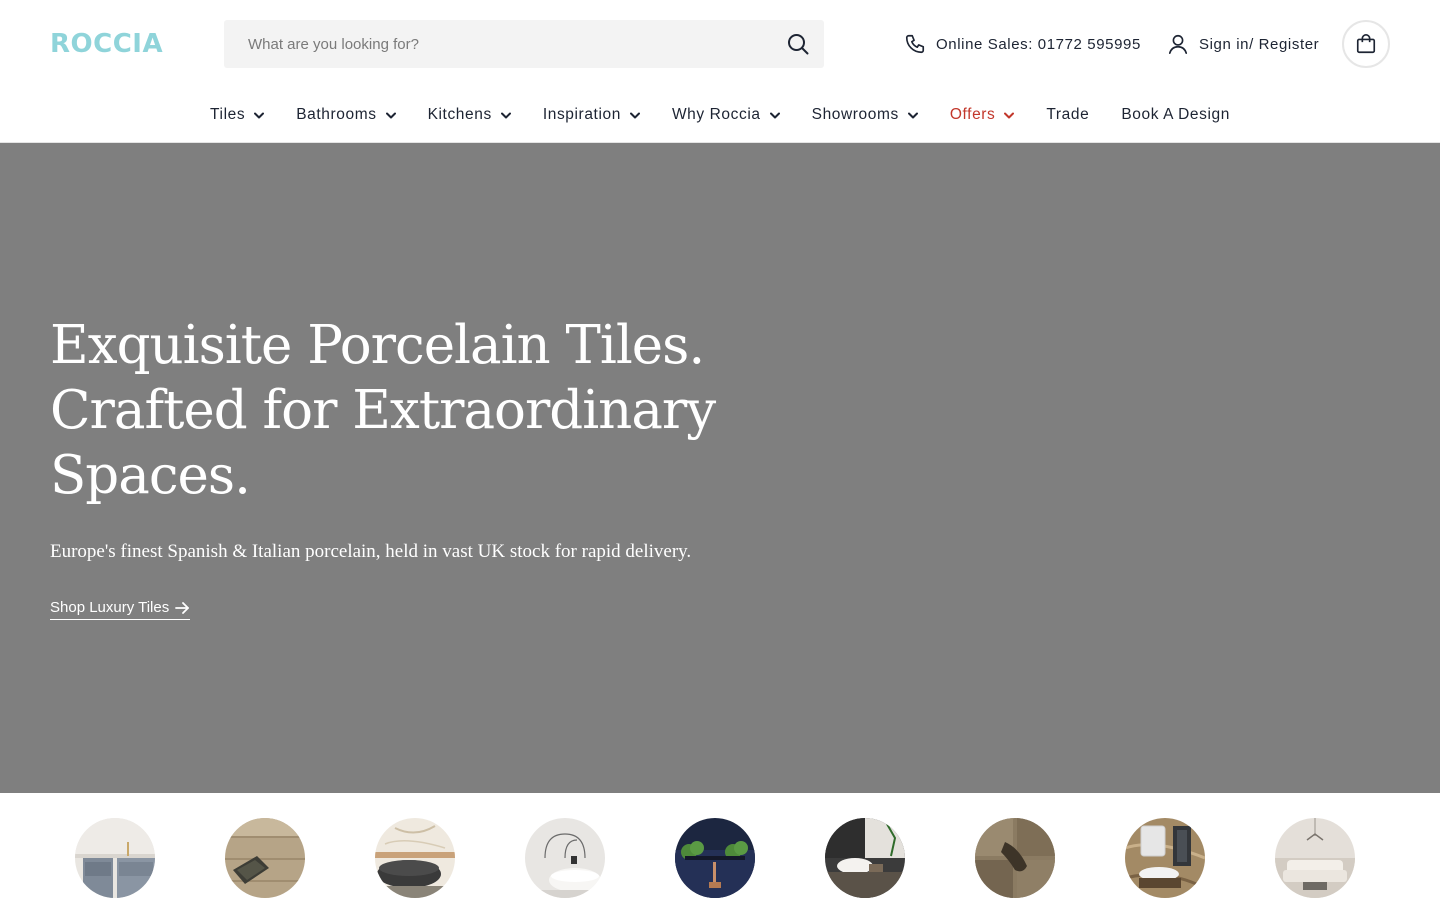 The image size is (1440, 900). I want to click on nav-item-label: Book A Design, so click(1175, 114).